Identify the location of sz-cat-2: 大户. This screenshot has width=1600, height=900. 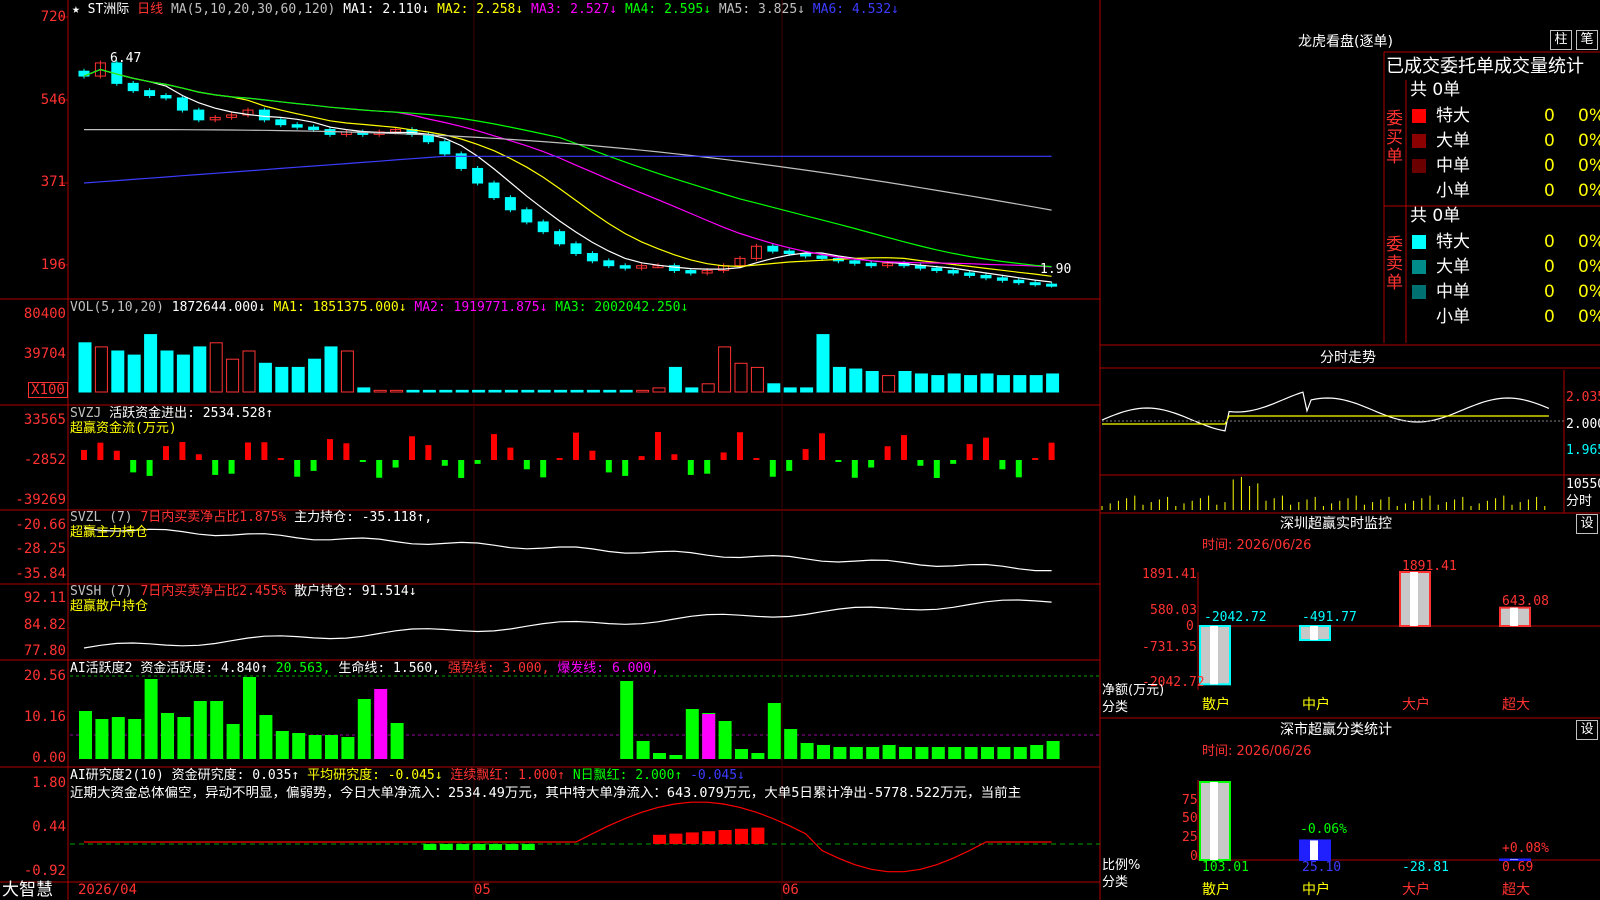
(1416, 705).